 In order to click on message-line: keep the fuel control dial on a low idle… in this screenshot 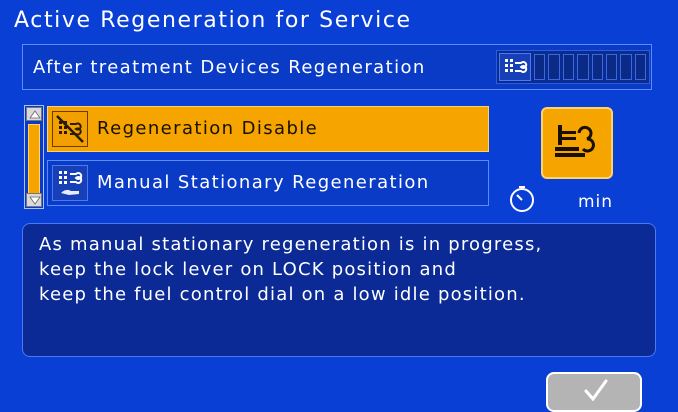, I will do `click(282, 294)`.